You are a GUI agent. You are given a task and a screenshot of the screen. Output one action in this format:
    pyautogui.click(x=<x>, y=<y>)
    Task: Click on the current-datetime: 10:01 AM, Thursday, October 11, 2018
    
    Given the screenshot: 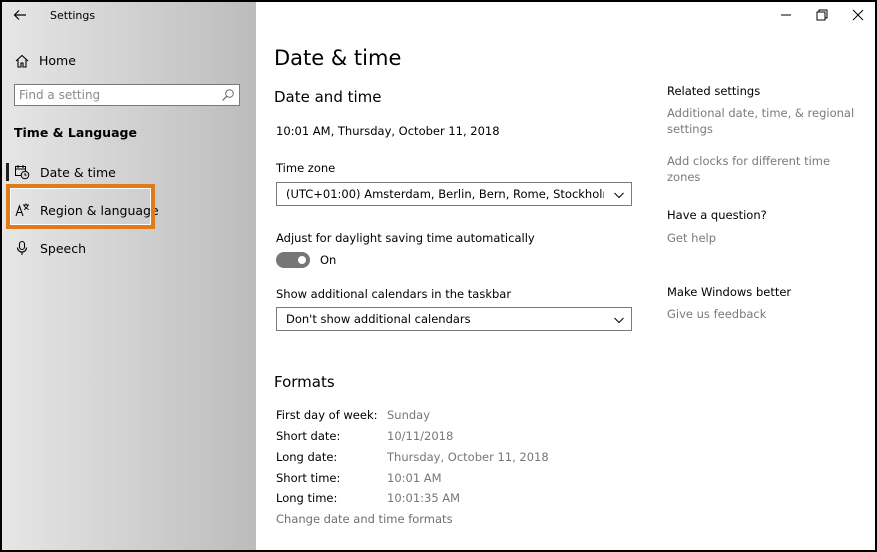 What is the action you would take?
    pyautogui.click(x=388, y=131)
    